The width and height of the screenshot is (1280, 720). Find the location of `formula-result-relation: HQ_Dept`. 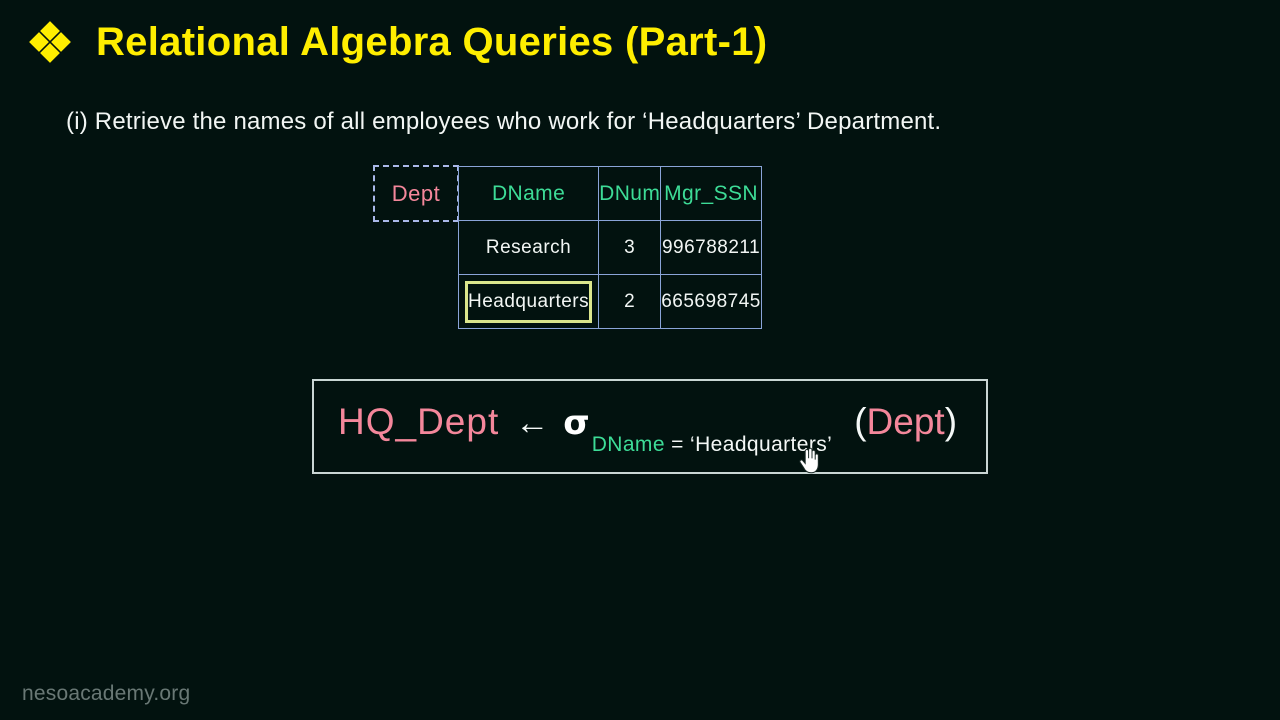

formula-result-relation: HQ_Dept is located at coordinates (419, 421).